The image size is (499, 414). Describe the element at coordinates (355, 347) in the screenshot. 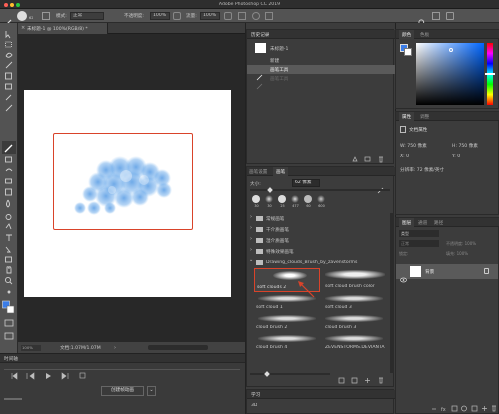

I see `brush-name: ZEVENSTORMS.DEVIANTA` at that location.